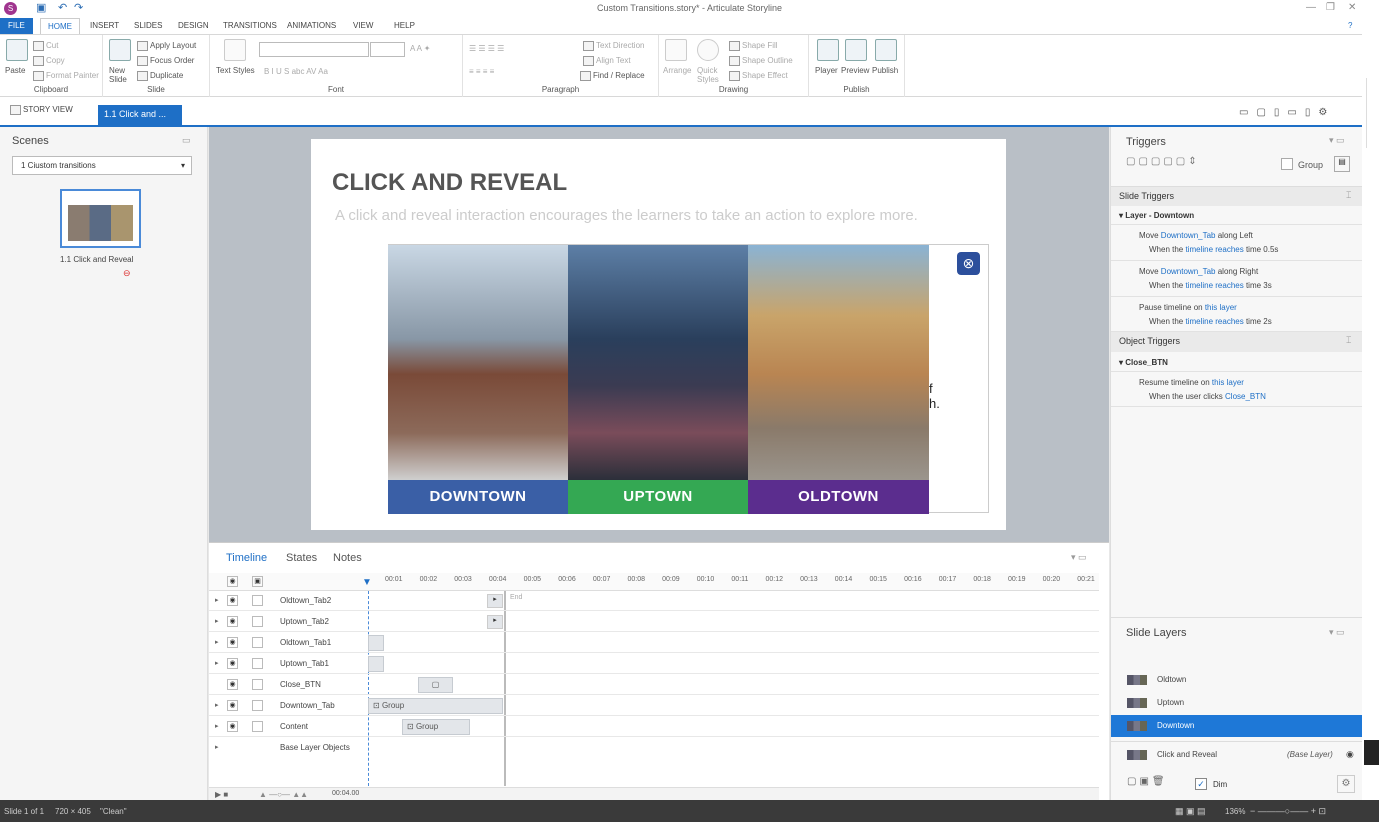  I want to click on zoom-slider: − ———○—— + ⊡, so click(1288, 811).